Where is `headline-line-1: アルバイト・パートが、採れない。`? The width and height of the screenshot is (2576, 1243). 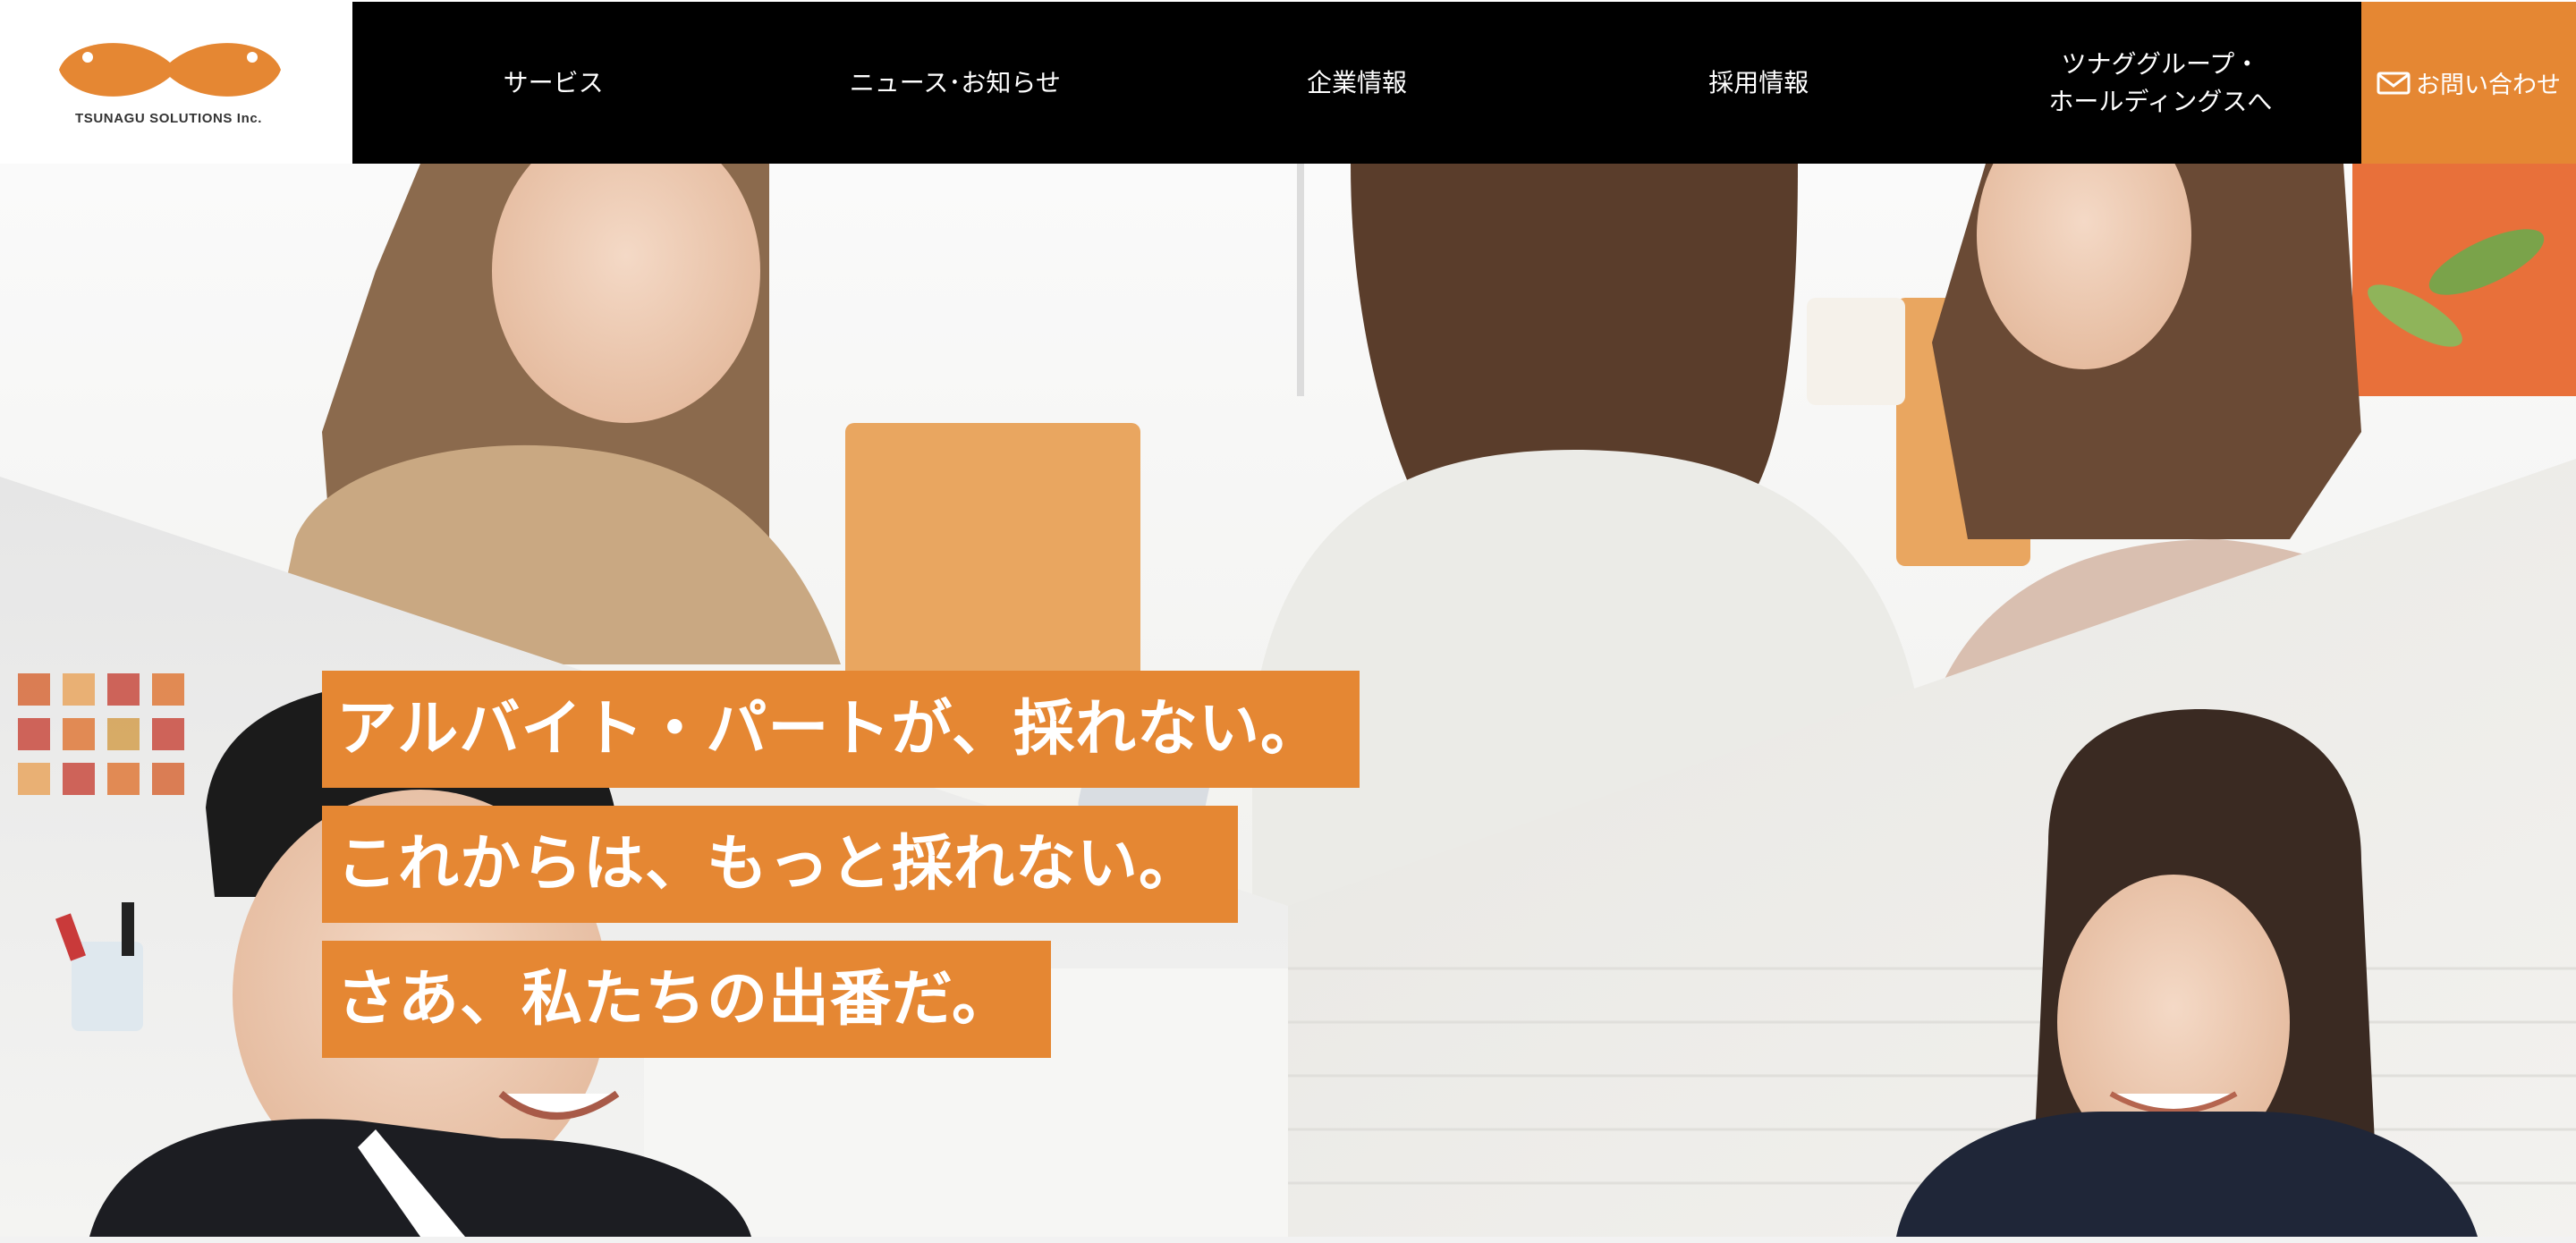
headline-line-1: アルバイト・パートが、採れない。 is located at coordinates (841, 729).